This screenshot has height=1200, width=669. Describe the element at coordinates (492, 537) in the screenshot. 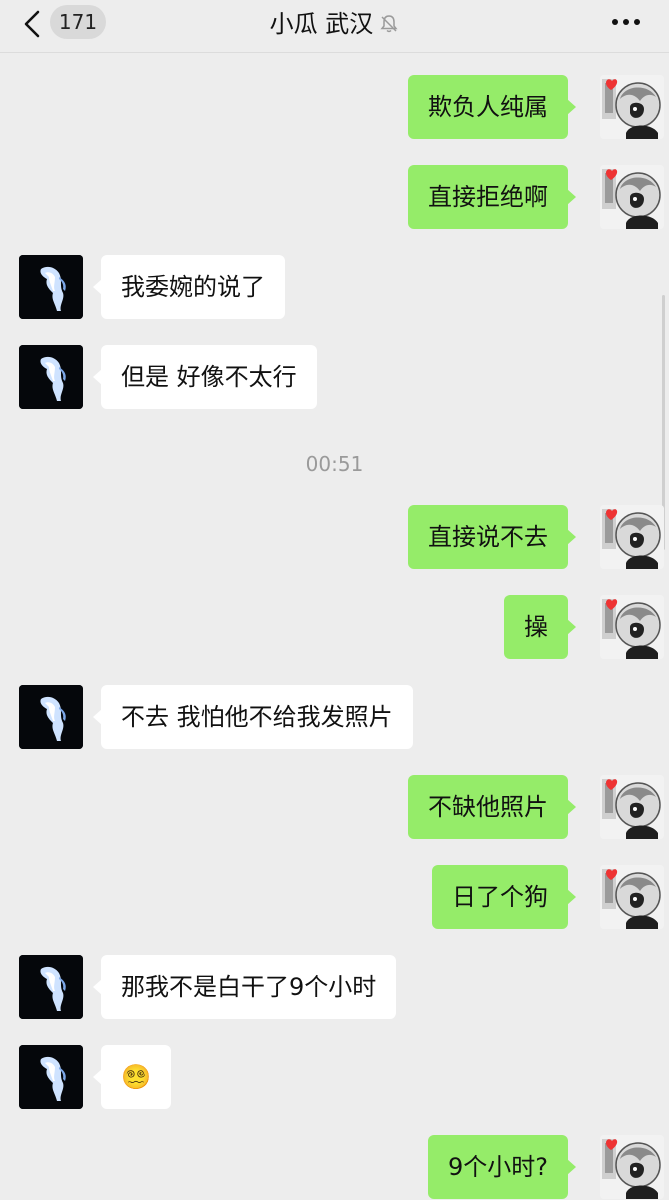

I see `message-bubble: 直接说不去` at that location.